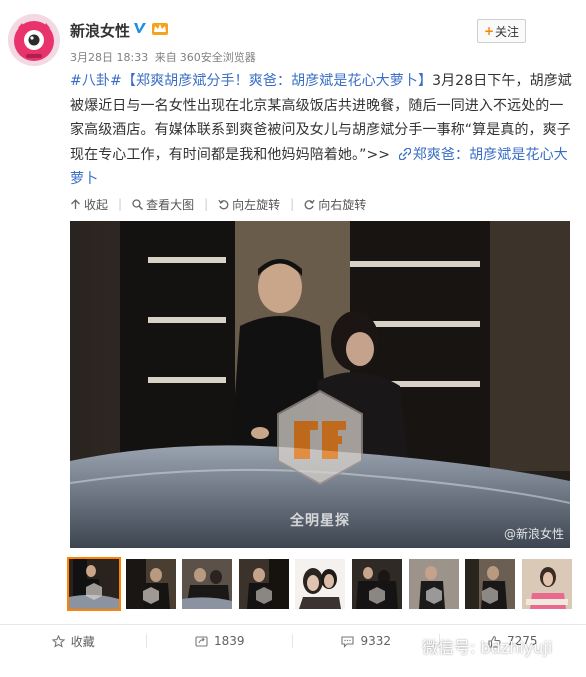  What do you see at coordinates (58, 641) in the screenshot?
I see `star-icon` at bounding box center [58, 641].